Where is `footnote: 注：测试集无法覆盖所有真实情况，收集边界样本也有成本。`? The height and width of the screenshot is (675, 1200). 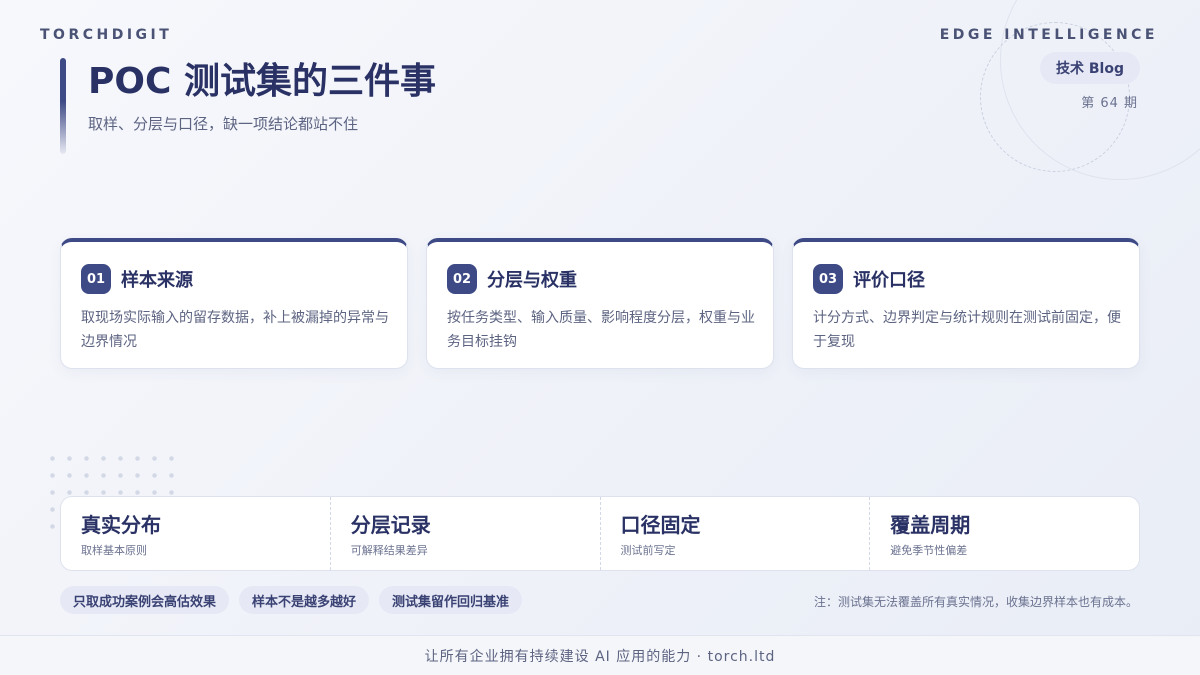
footnote: 注：测试集无法覆盖所有真实情况，收集边界样本也有成本。 is located at coordinates (975, 602).